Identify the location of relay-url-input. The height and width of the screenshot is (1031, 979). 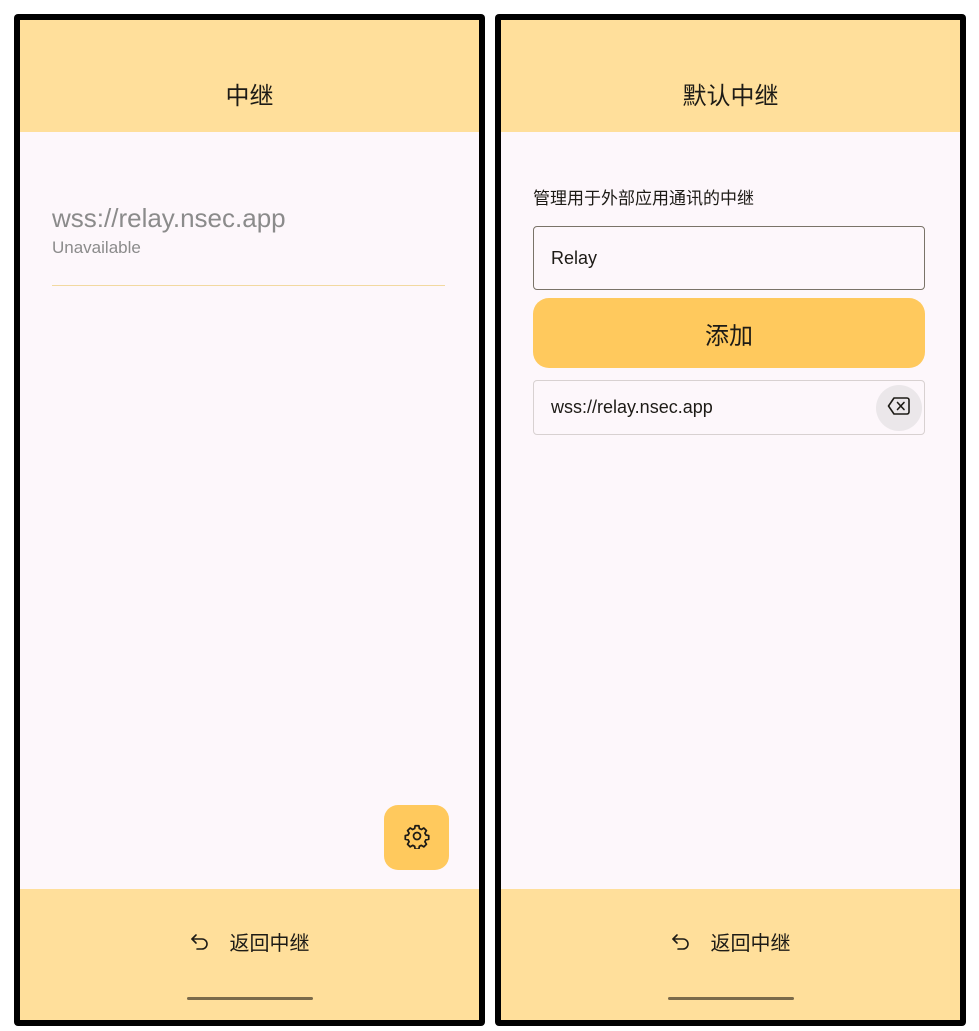
(729, 258).